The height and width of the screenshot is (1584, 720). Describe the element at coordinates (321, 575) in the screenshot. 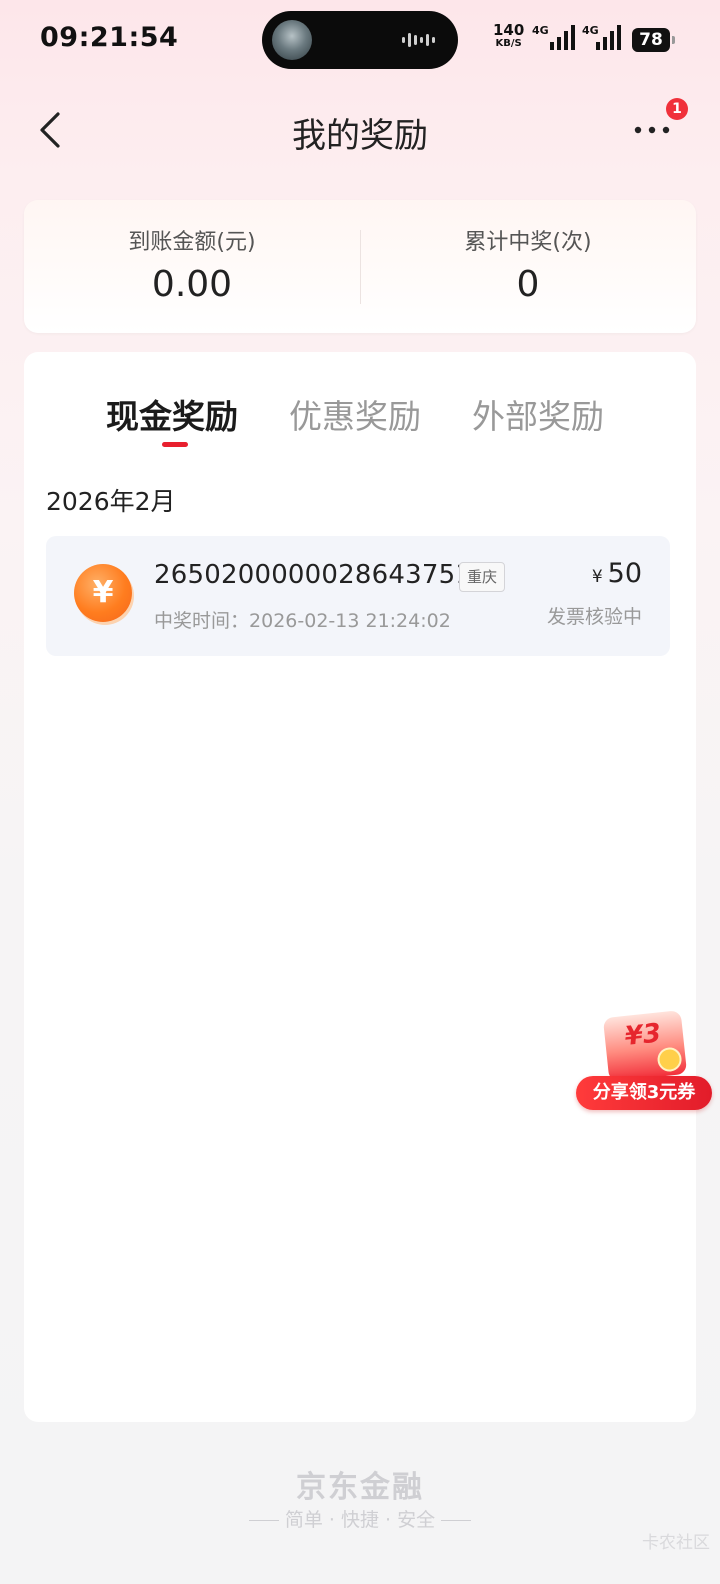

I see `record-id: 265020000002864375​11` at that location.